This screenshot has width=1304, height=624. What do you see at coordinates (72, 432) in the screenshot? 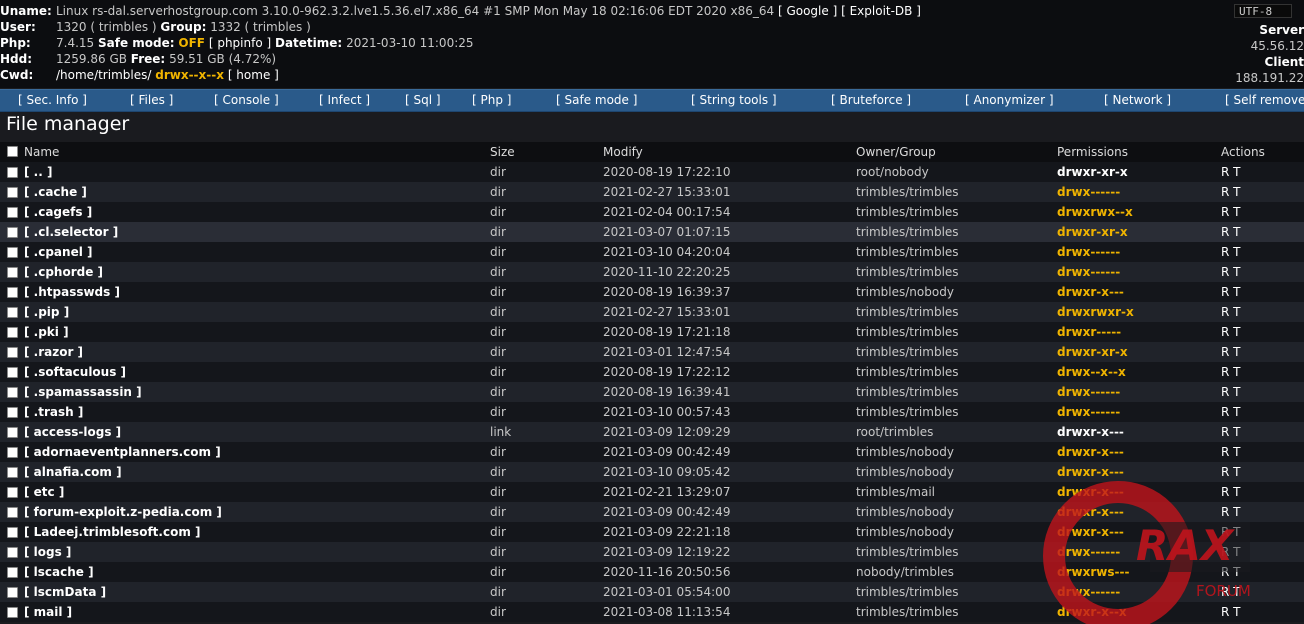
I see `file-name-link: [ access-logs ]` at bounding box center [72, 432].